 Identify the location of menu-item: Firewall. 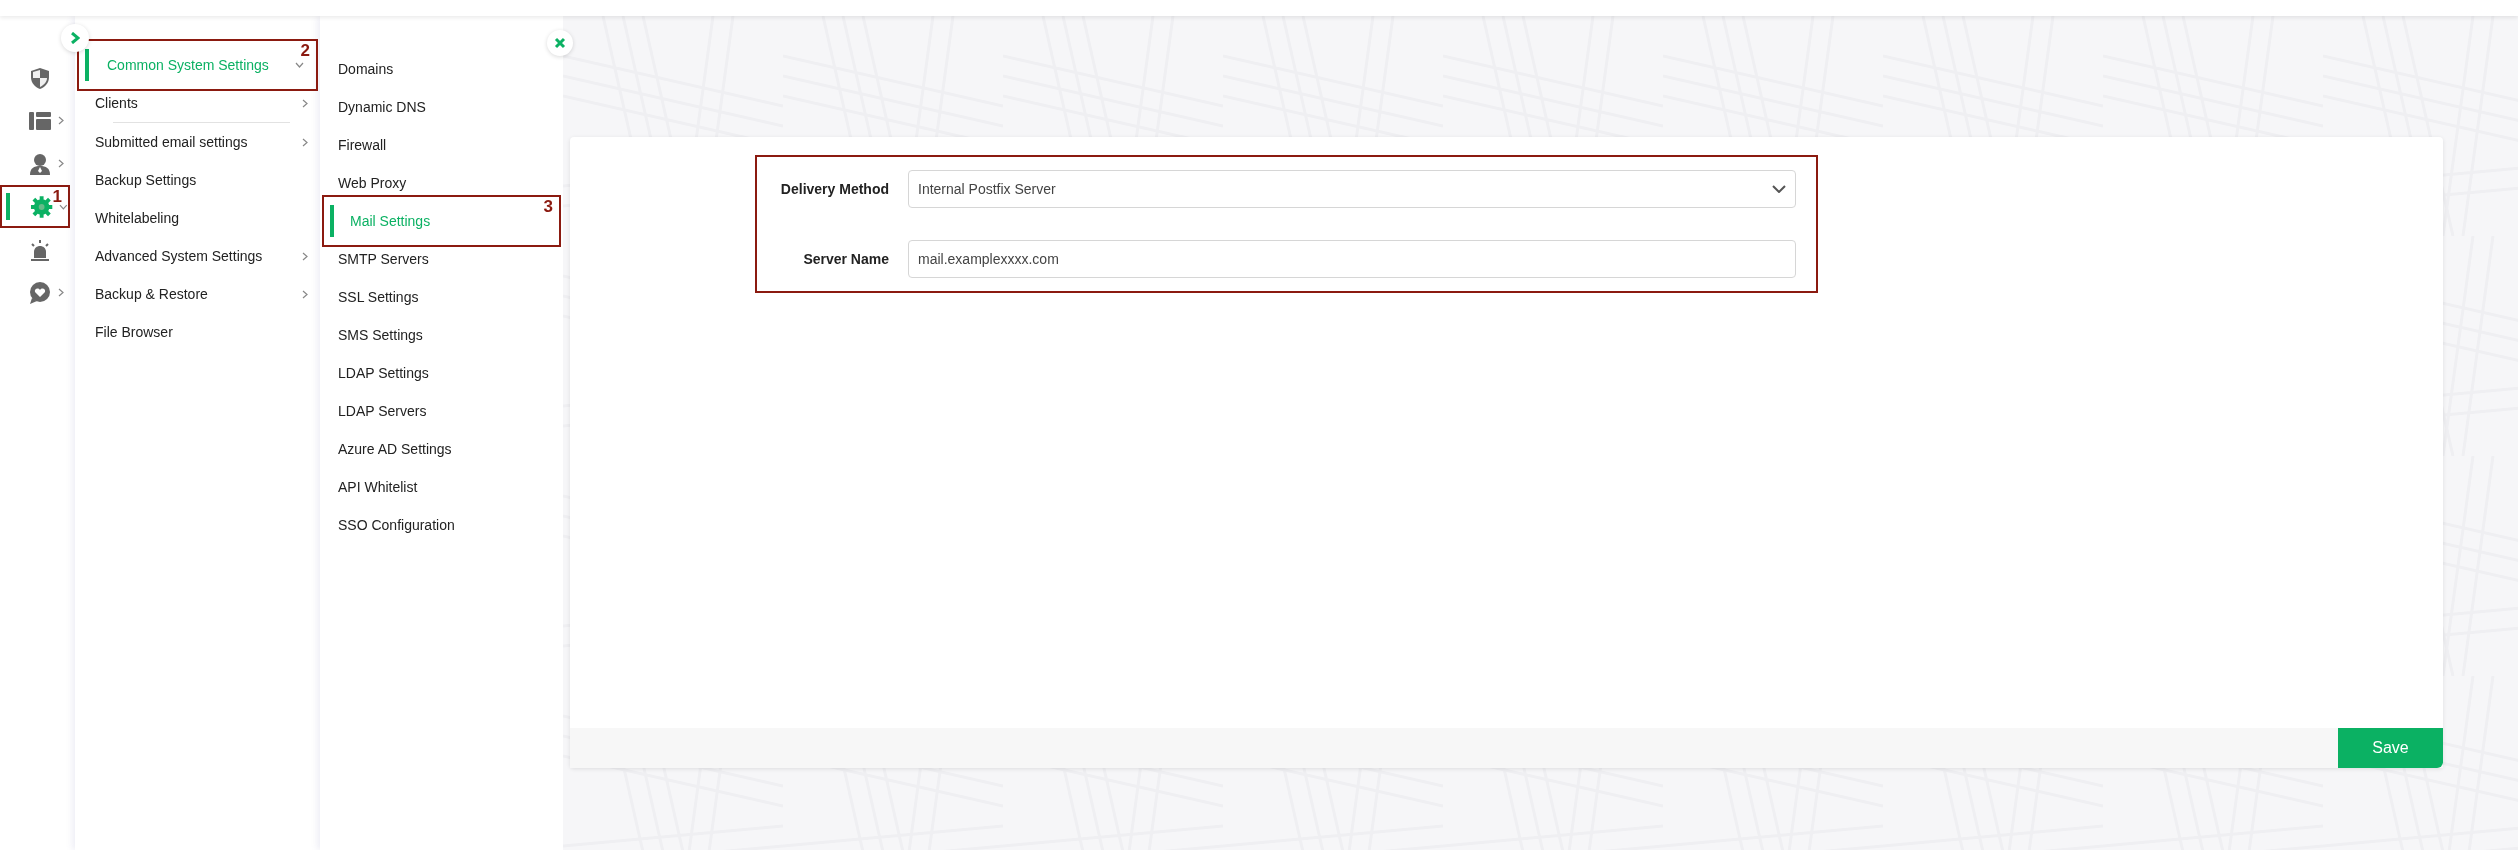
(441, 145).